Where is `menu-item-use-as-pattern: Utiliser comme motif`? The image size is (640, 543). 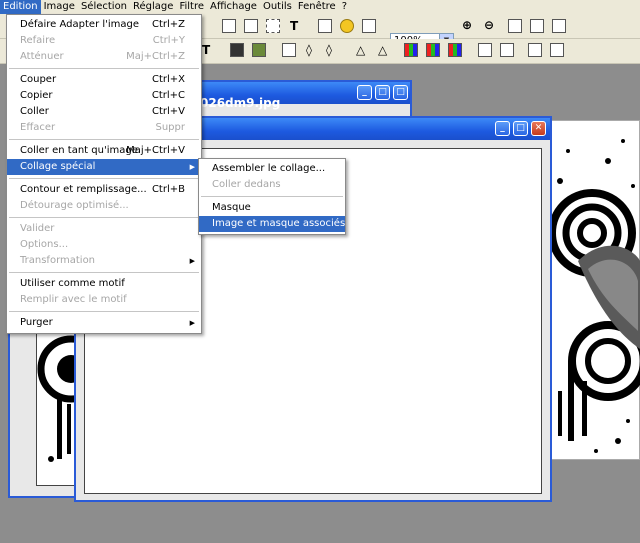
menu-item-use-as-pattern: Utiliser comme motif is located at coordinates (104, 284).